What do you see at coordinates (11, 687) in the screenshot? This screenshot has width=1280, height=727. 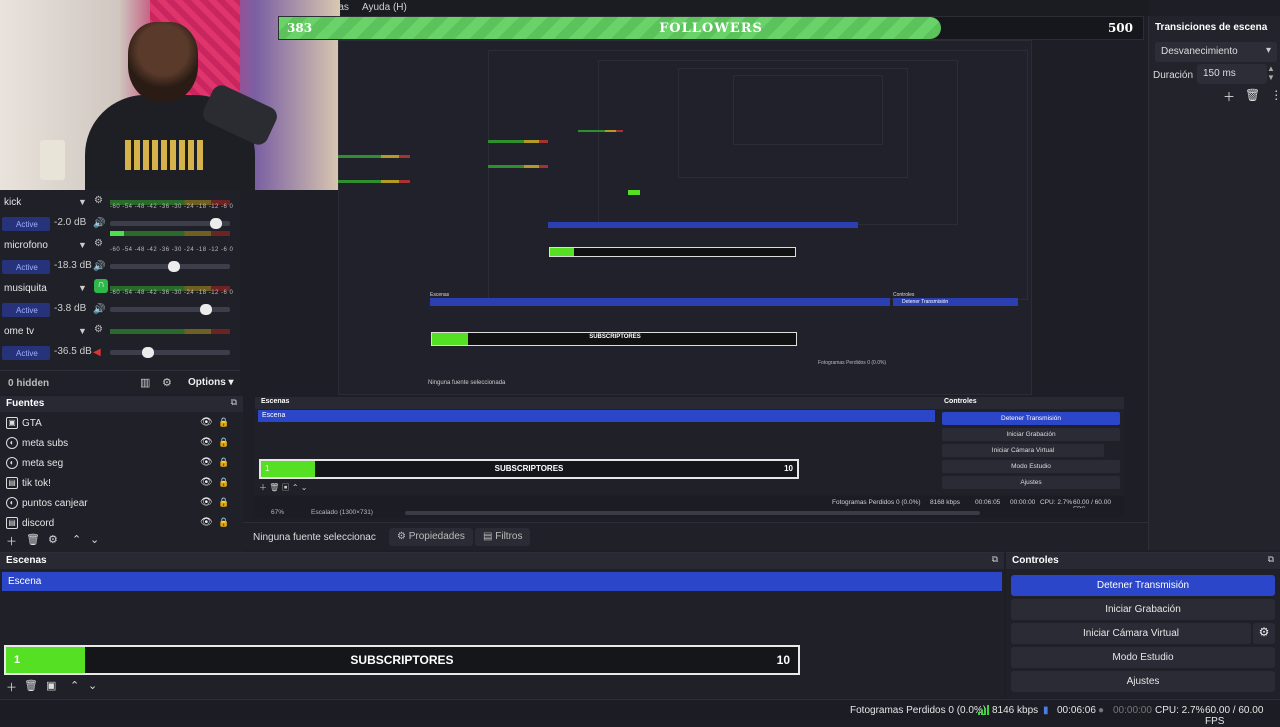 I see `add-scene-icon: ＋` at bounding box center [11, 687].